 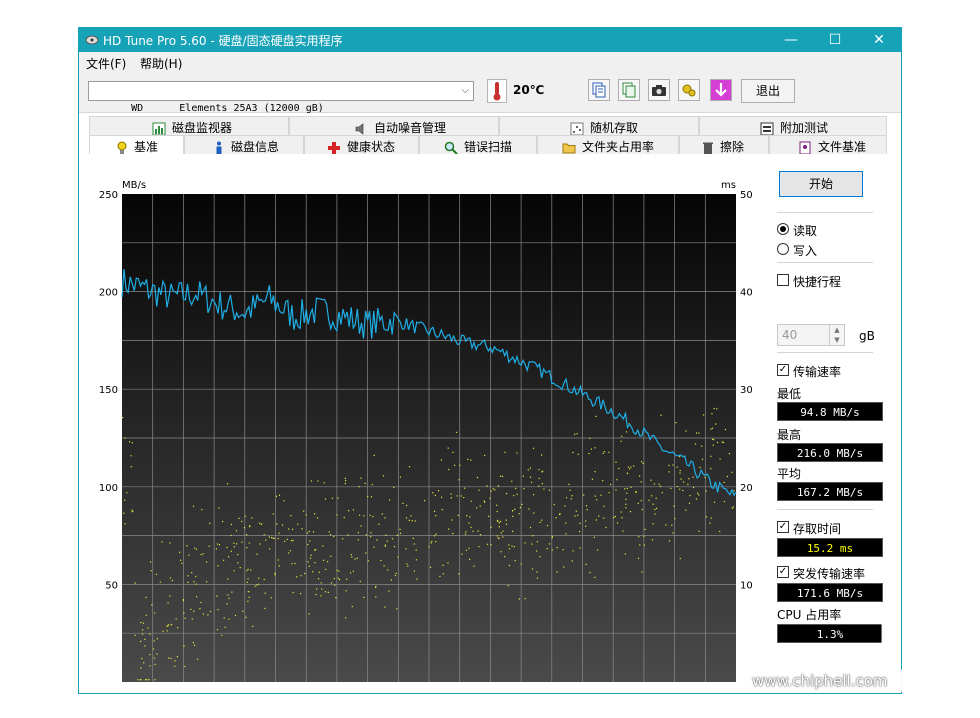 What do you see at coordinates (281, 97) in the screenshot?
I see `drive-select: WD Elements 25A3 (12000 gB) ⌵` at bounding box center [281, 97].